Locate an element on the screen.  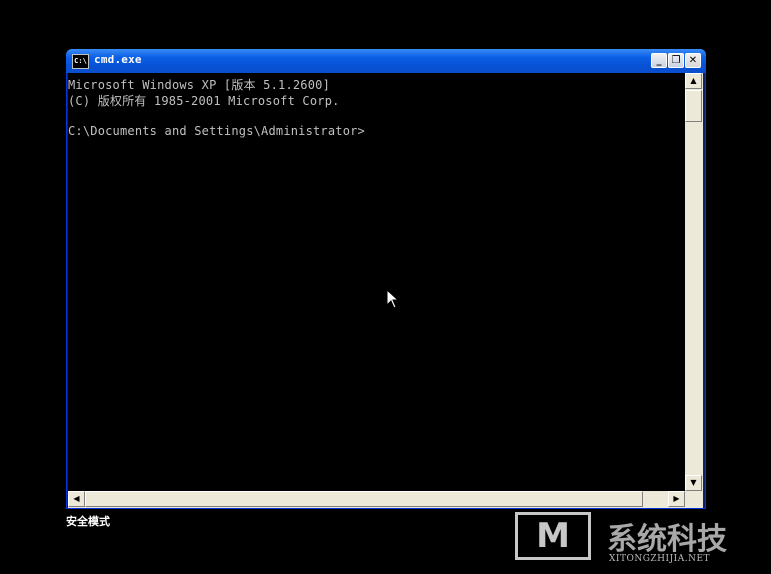
console-line: (C) 版权所有 1985-2001 Microsoft Corp. is located at coordinates (204, 101).